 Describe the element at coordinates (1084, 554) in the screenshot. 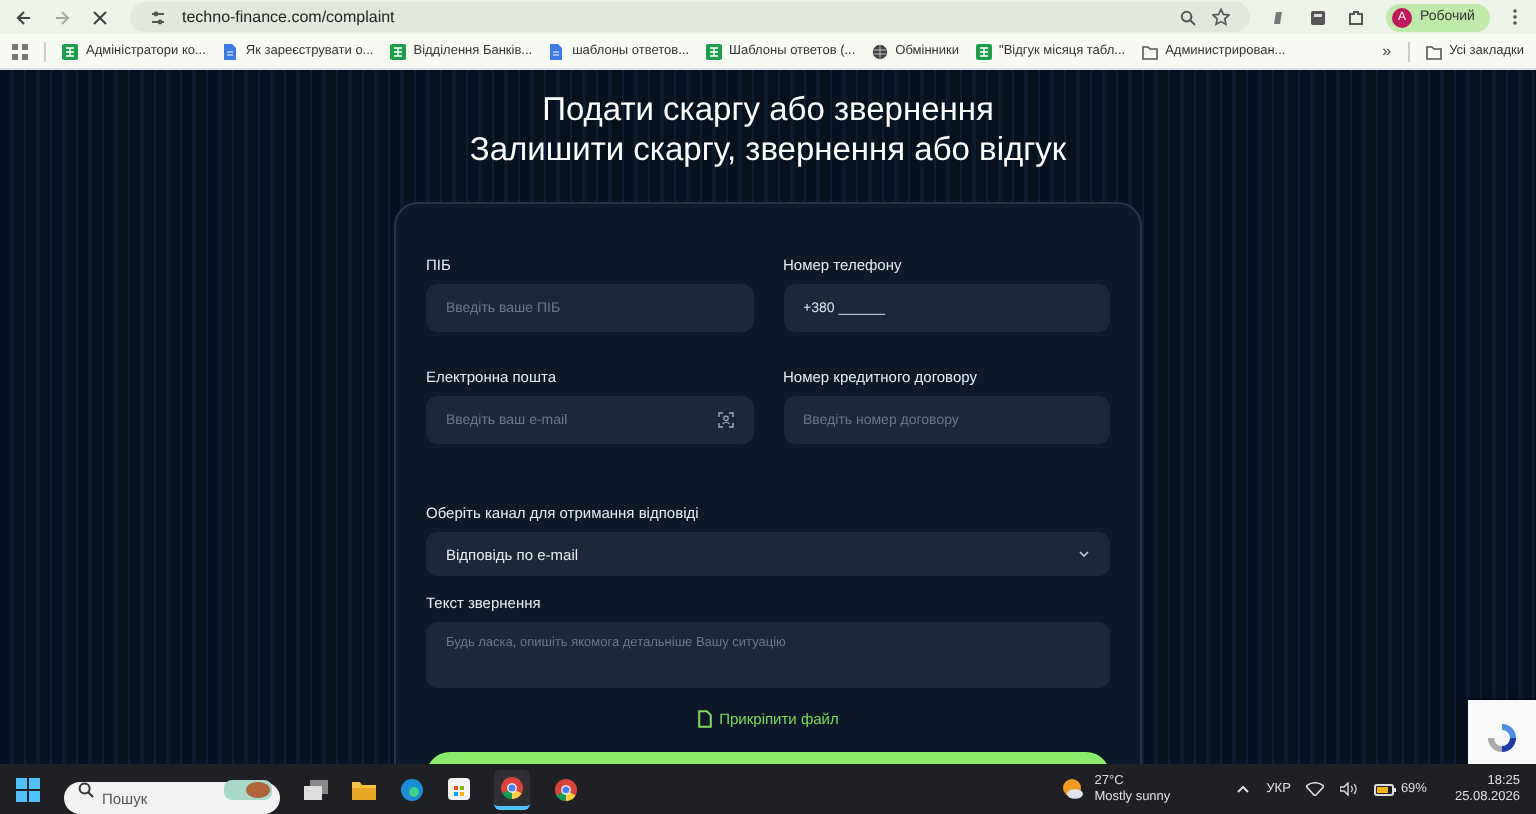

I see `chevron-down-icon` at that location.